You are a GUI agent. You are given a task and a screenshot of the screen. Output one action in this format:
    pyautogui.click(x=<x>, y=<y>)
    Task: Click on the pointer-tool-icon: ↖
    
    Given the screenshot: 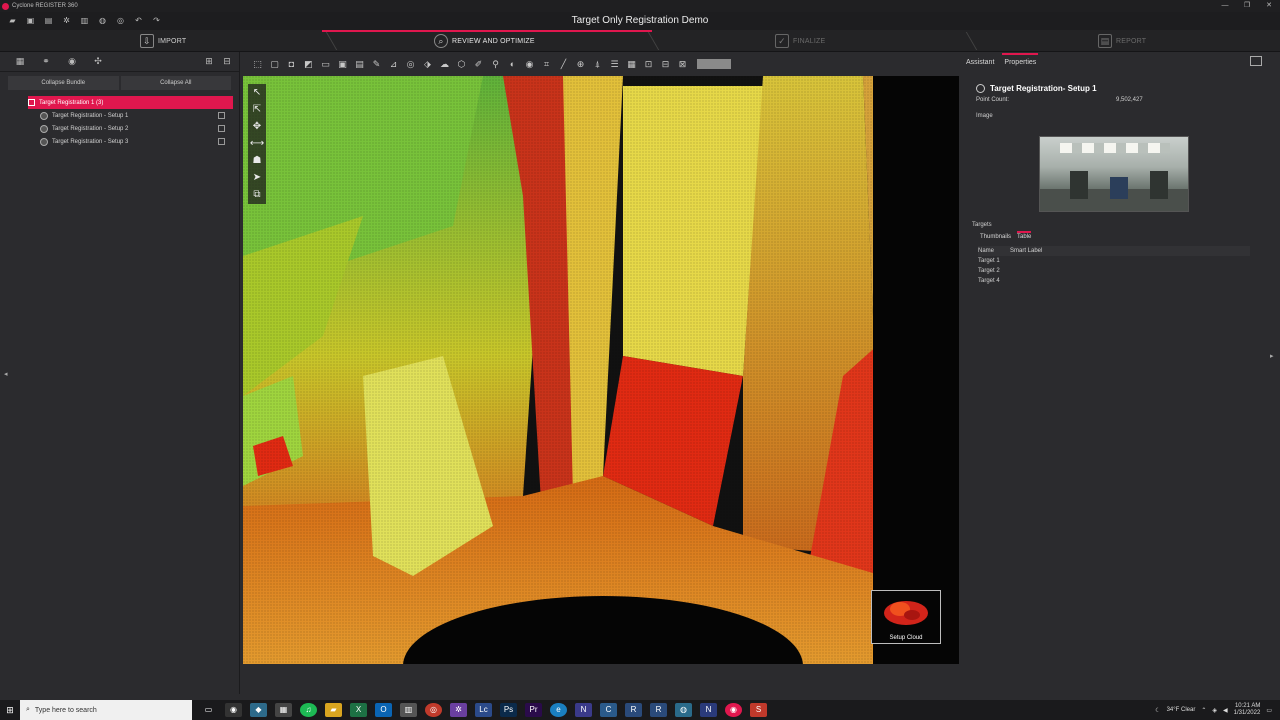 What is the action you would take?
    pyautogui.click(x=257, y=93)
    